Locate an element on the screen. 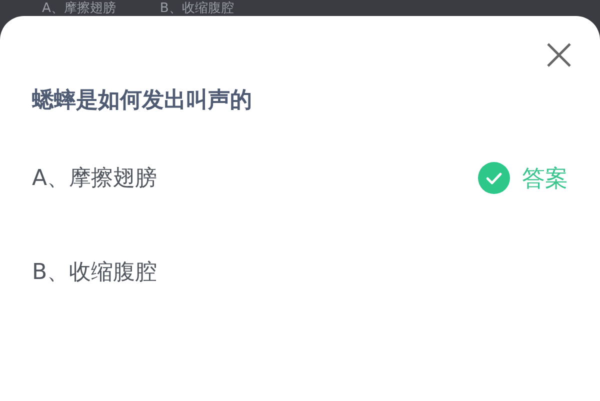  close-icon is located at coordinates (559, 55).